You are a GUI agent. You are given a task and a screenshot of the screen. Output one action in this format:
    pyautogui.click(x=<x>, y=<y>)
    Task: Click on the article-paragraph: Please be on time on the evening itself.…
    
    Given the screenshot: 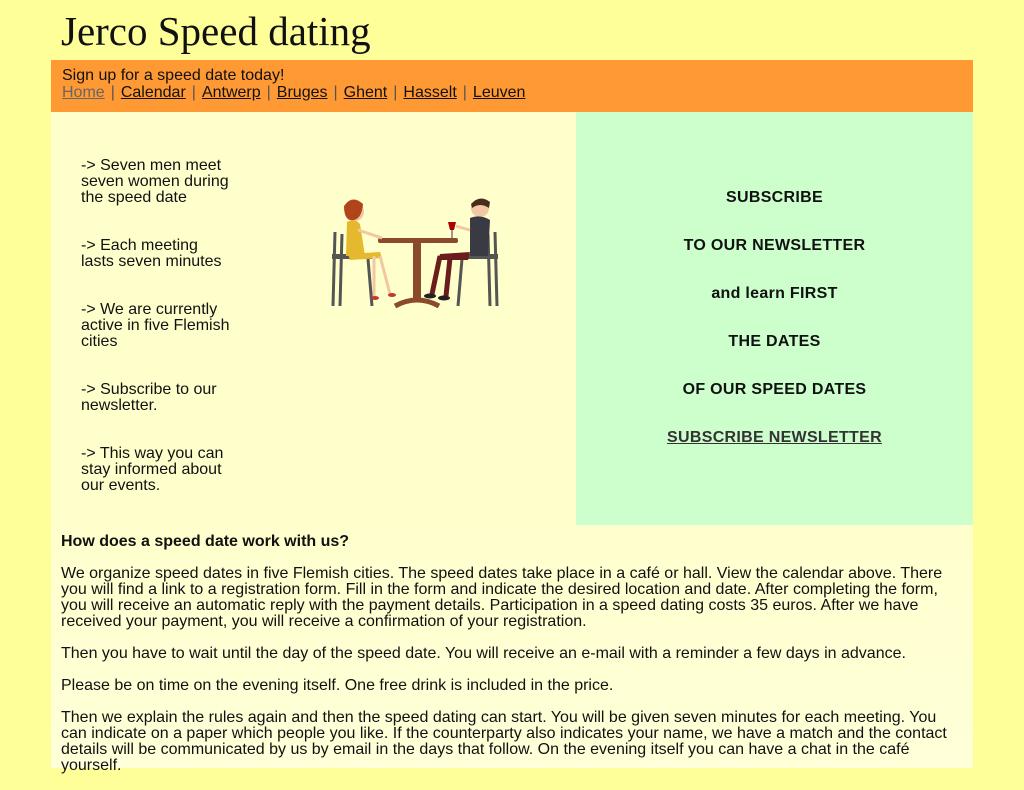 What is the action you would take?
    pyautogui.click(x=337, y=685)
    